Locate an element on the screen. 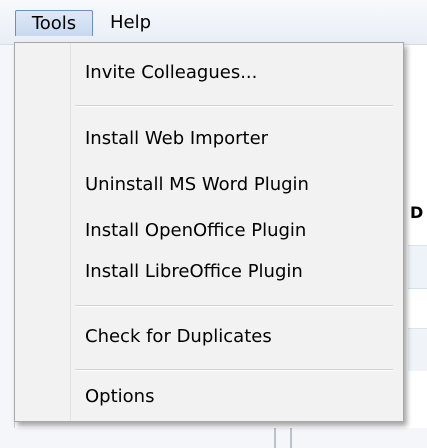 This screenshot has height=448, width=427. menu-bar: Tools Help is located at coordinates (213, 22).